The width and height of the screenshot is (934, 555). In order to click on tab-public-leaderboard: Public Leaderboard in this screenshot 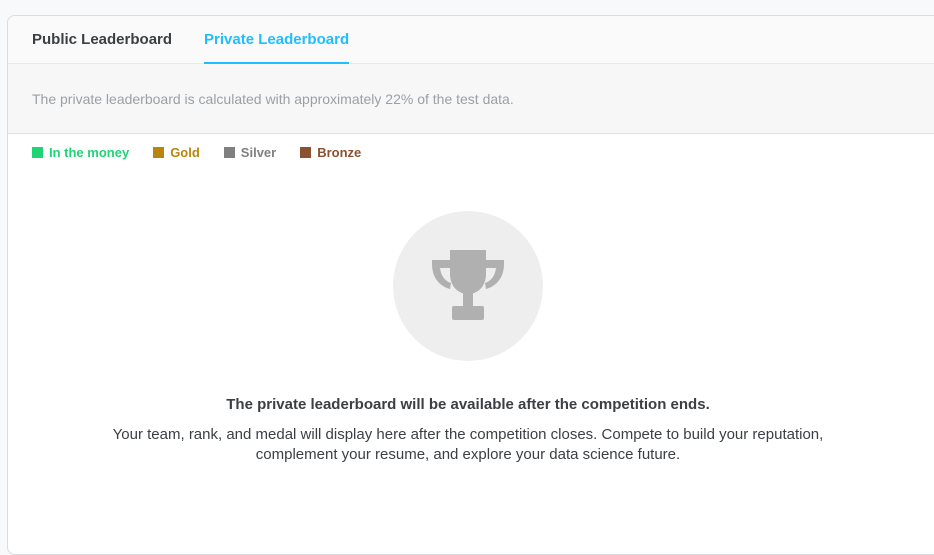, I will do `click(102, 39)`.